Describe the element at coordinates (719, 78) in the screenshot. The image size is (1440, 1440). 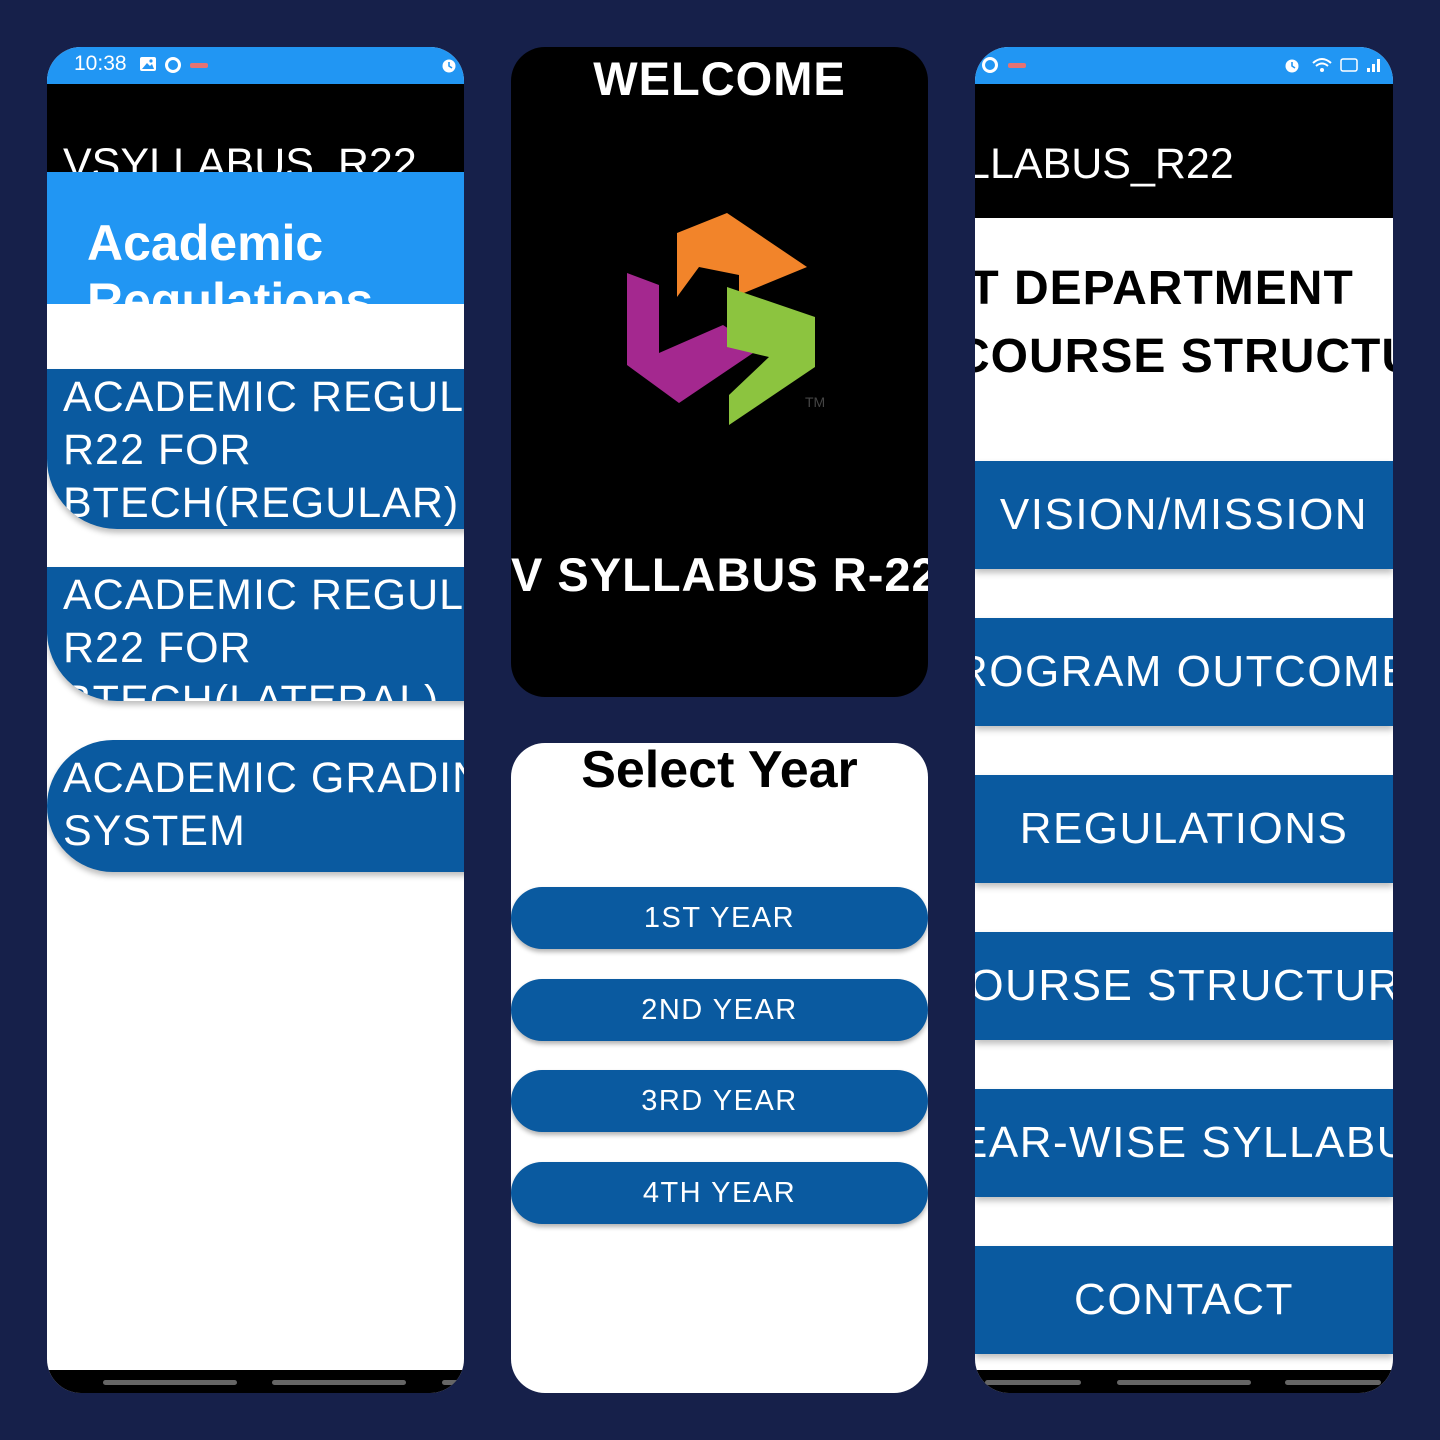
I see `welcome-title: WELCOME` at that location.